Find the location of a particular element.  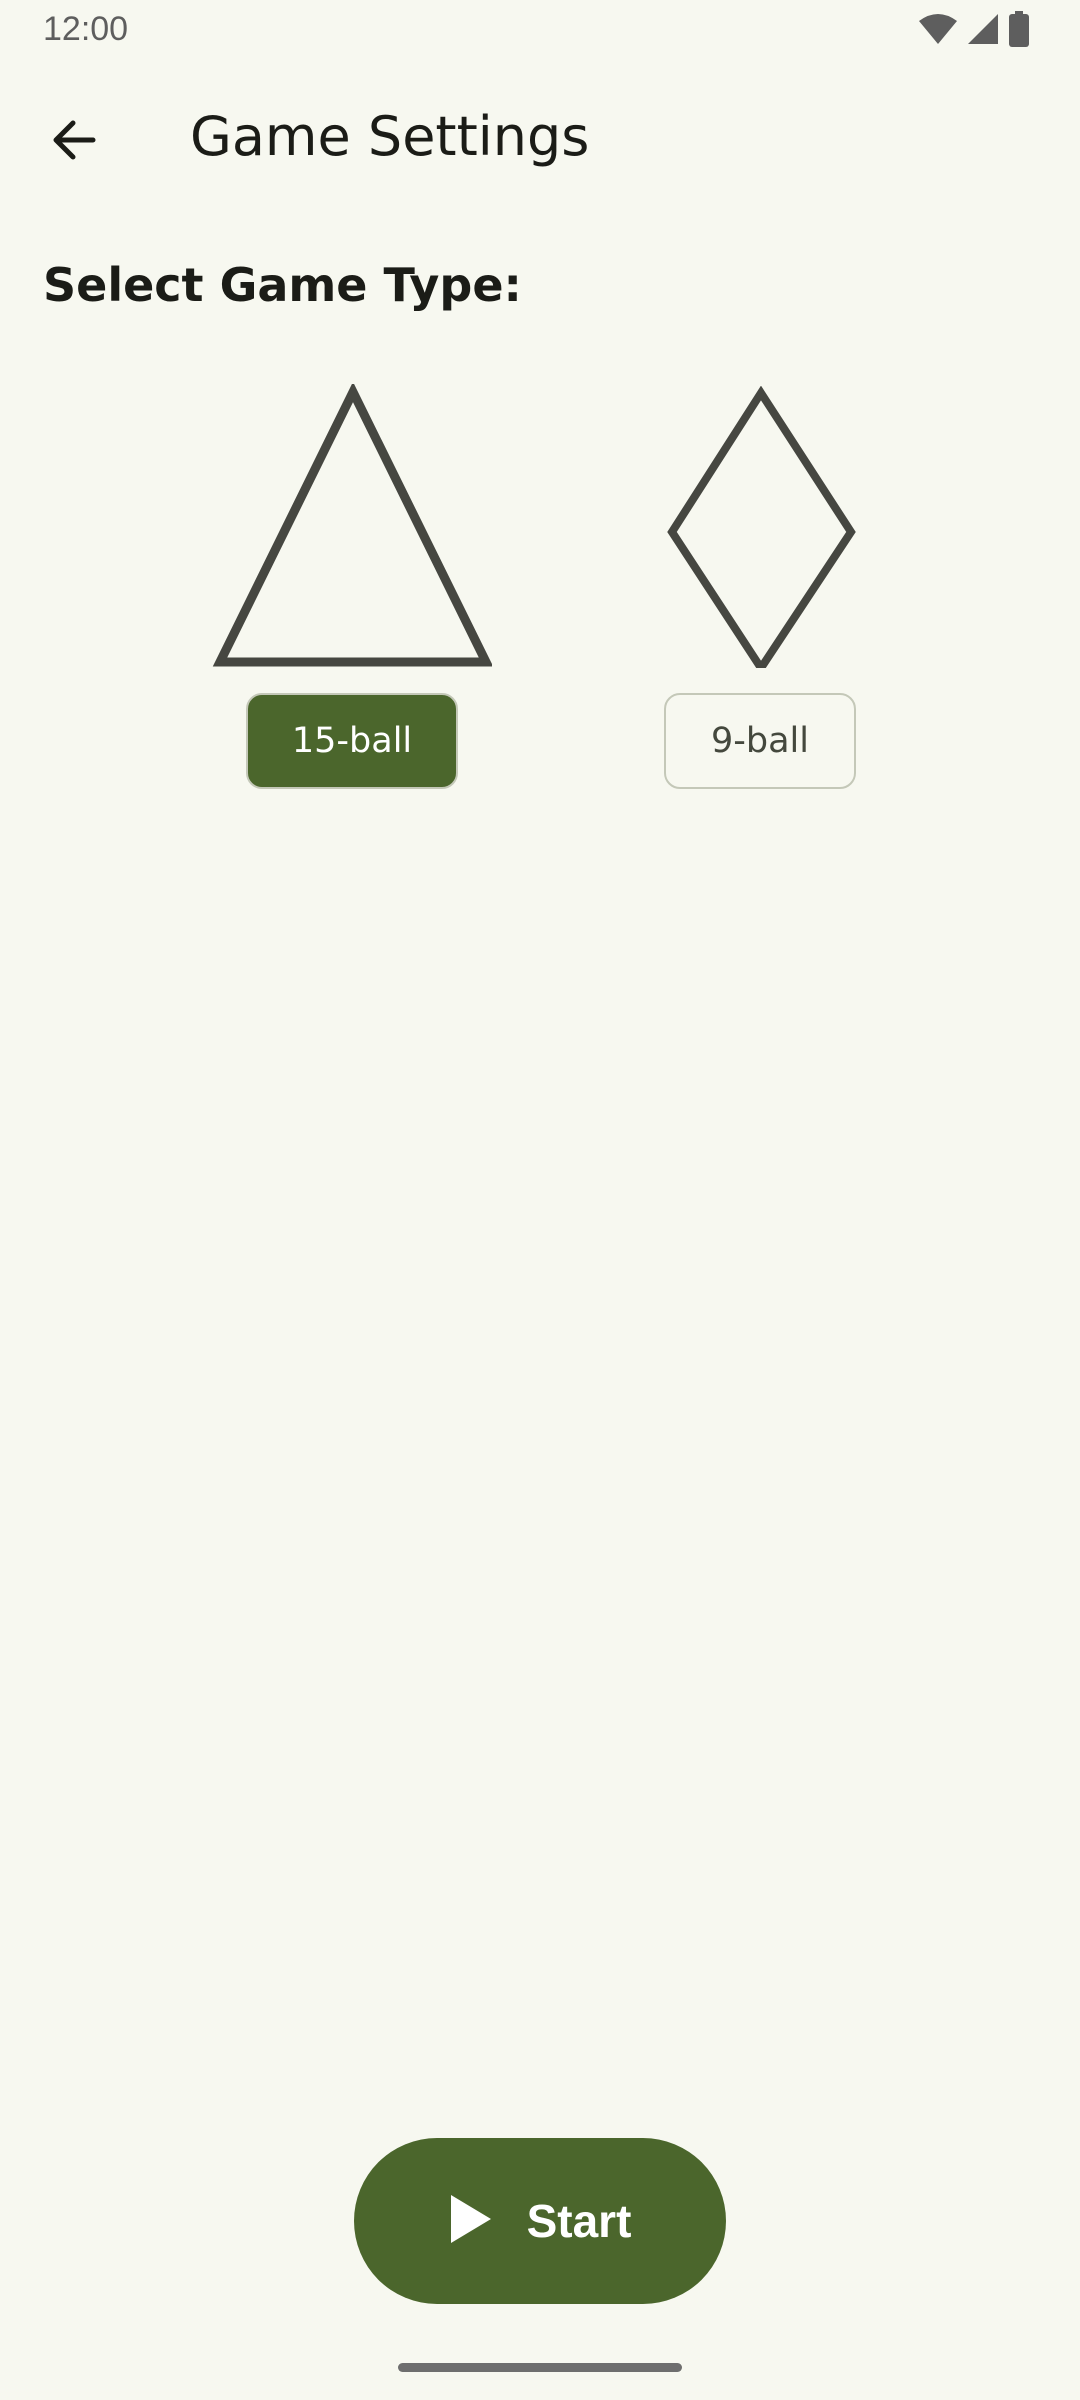

start-button-label: Start is located at coordinates (579, 2221).